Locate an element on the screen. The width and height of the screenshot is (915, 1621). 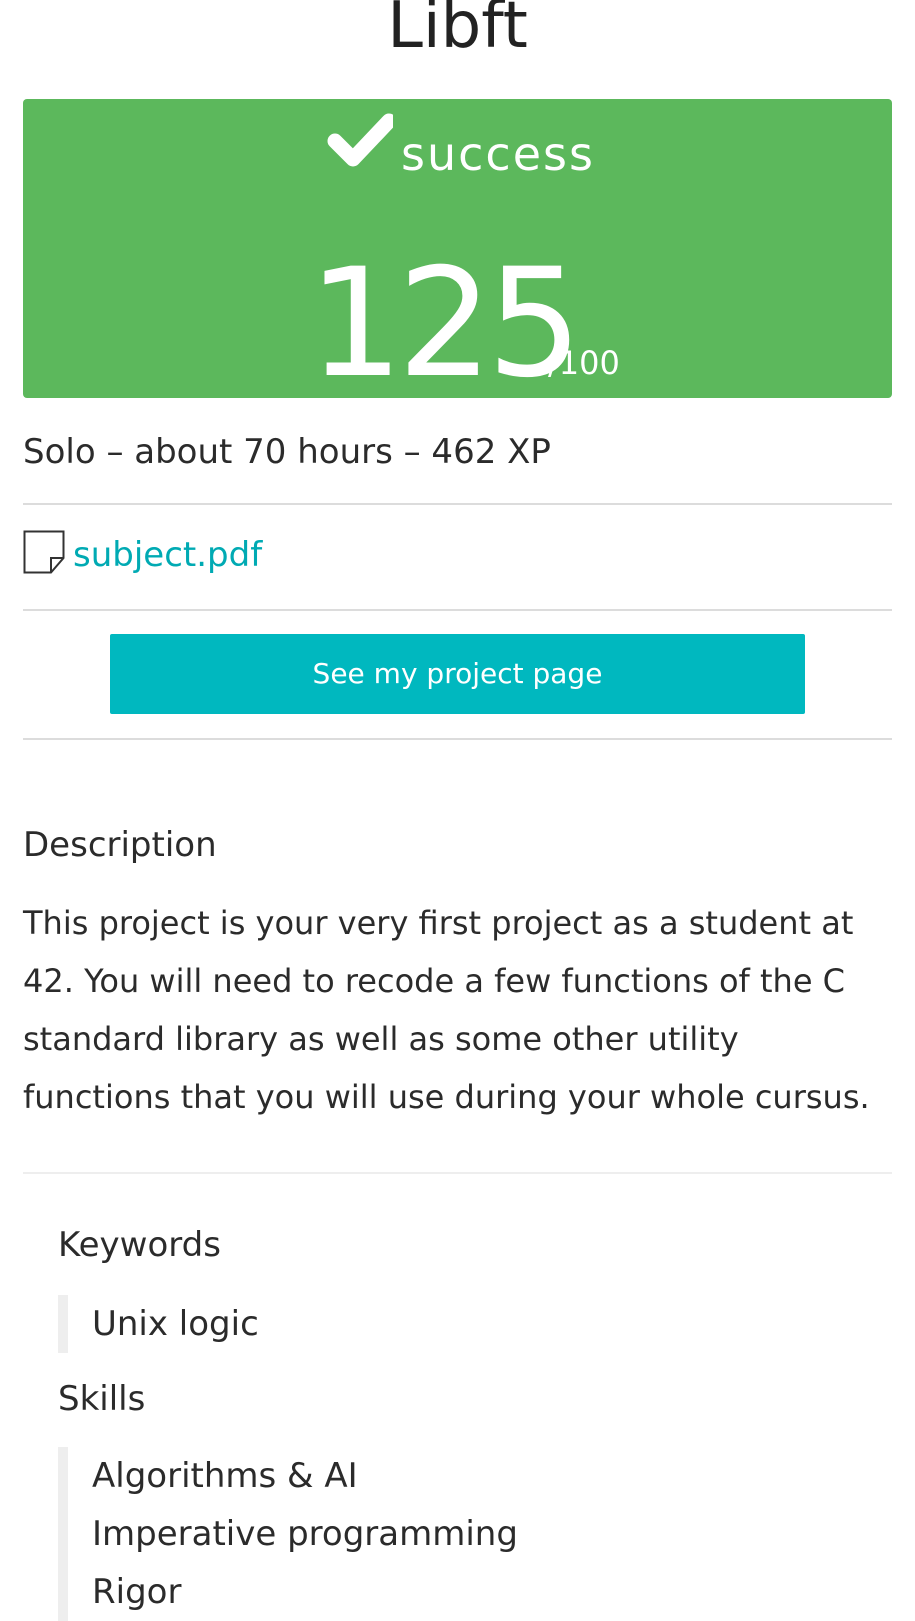
skills-heading: Skills is located at coordinates (102, 1399).